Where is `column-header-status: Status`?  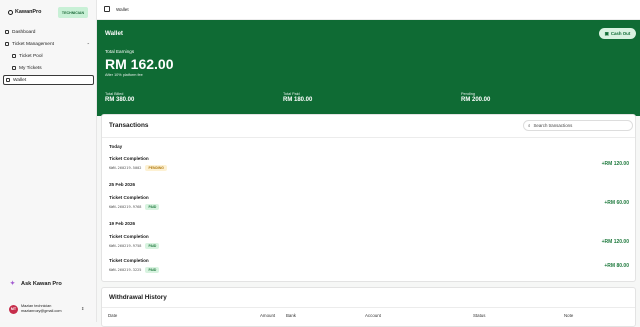 column-header-status: Status is located at coordinates (479, 315).